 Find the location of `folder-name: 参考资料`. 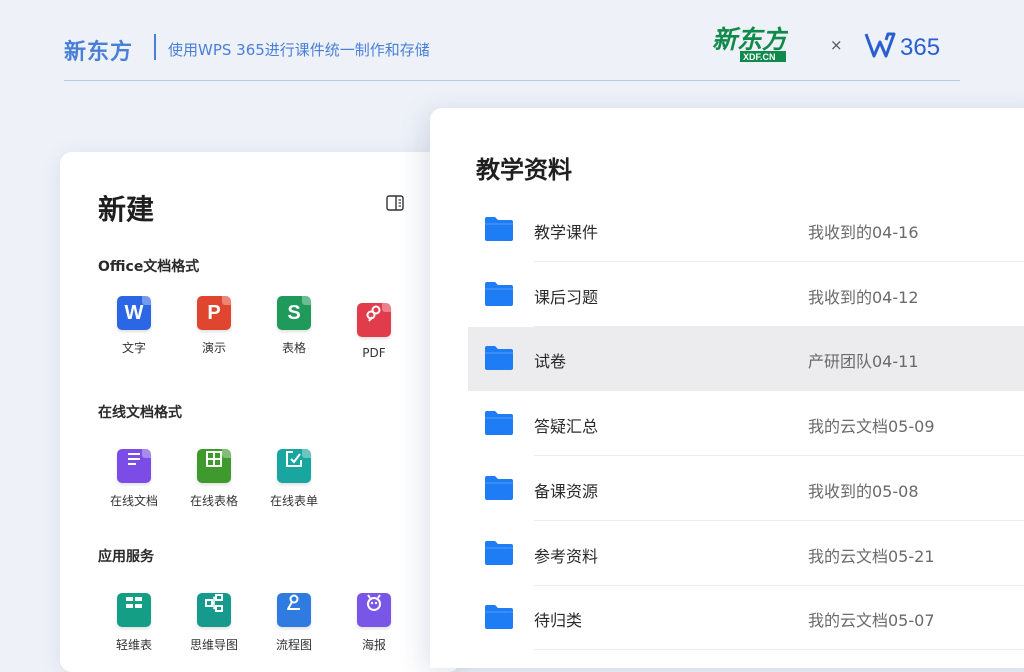

folder-name: 参考资料 is located at coordinates (566, 556).